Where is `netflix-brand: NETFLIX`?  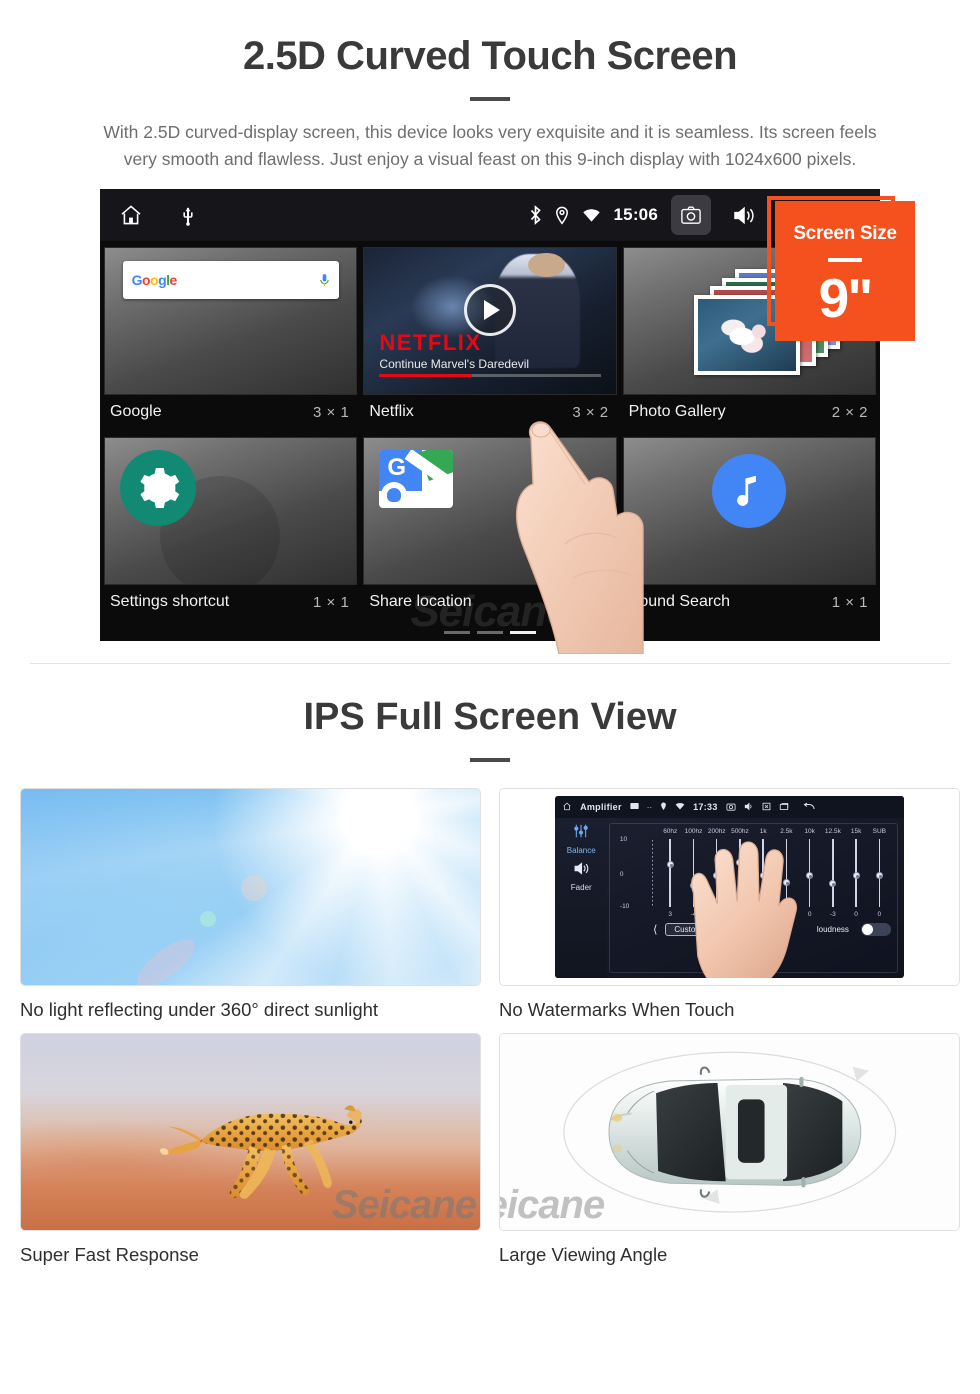 netflix-brand: NETFLIX is located at coordinates (430, 343).